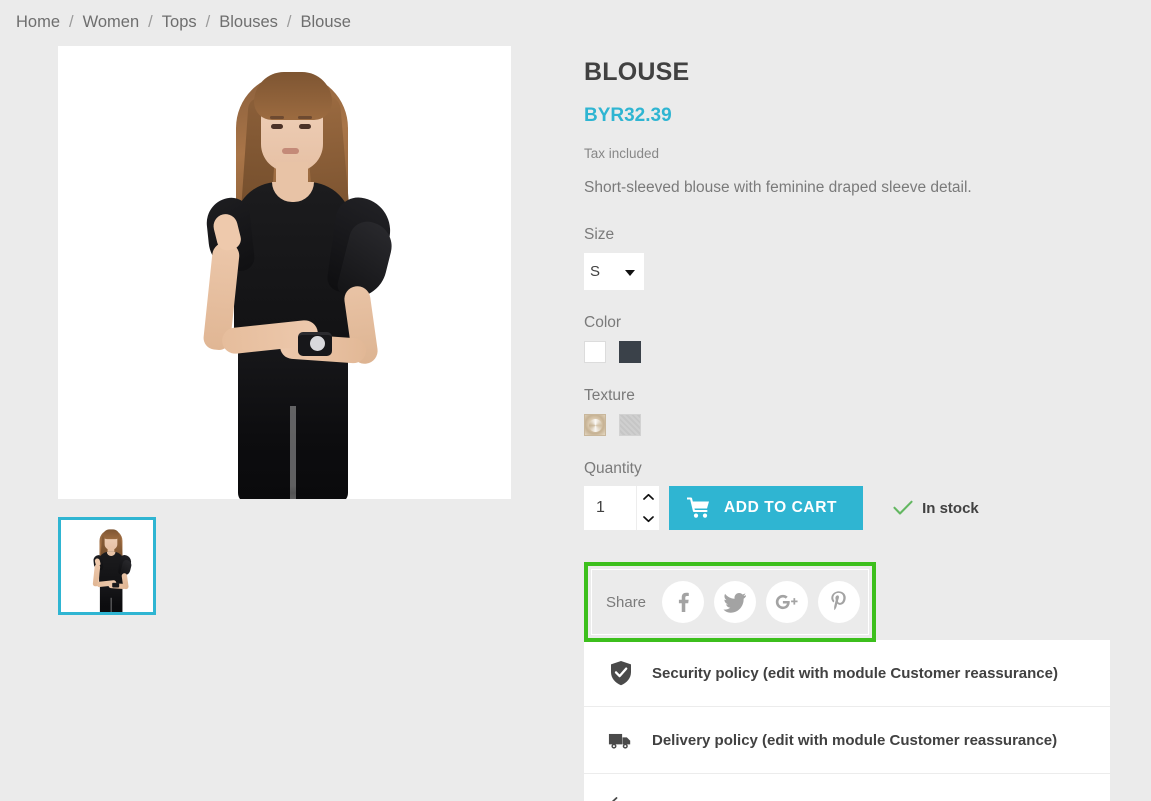 The image size is (1151, 801). I want to click on twitter-icon, so click(735, 603).